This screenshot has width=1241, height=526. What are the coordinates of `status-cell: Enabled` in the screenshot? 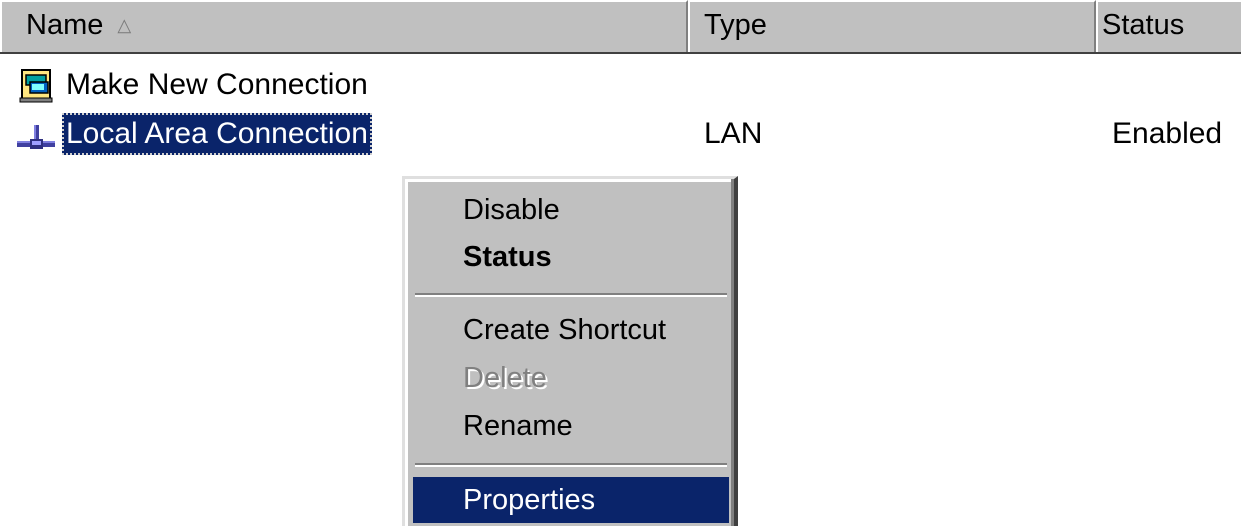 It's located at (1167, 133).